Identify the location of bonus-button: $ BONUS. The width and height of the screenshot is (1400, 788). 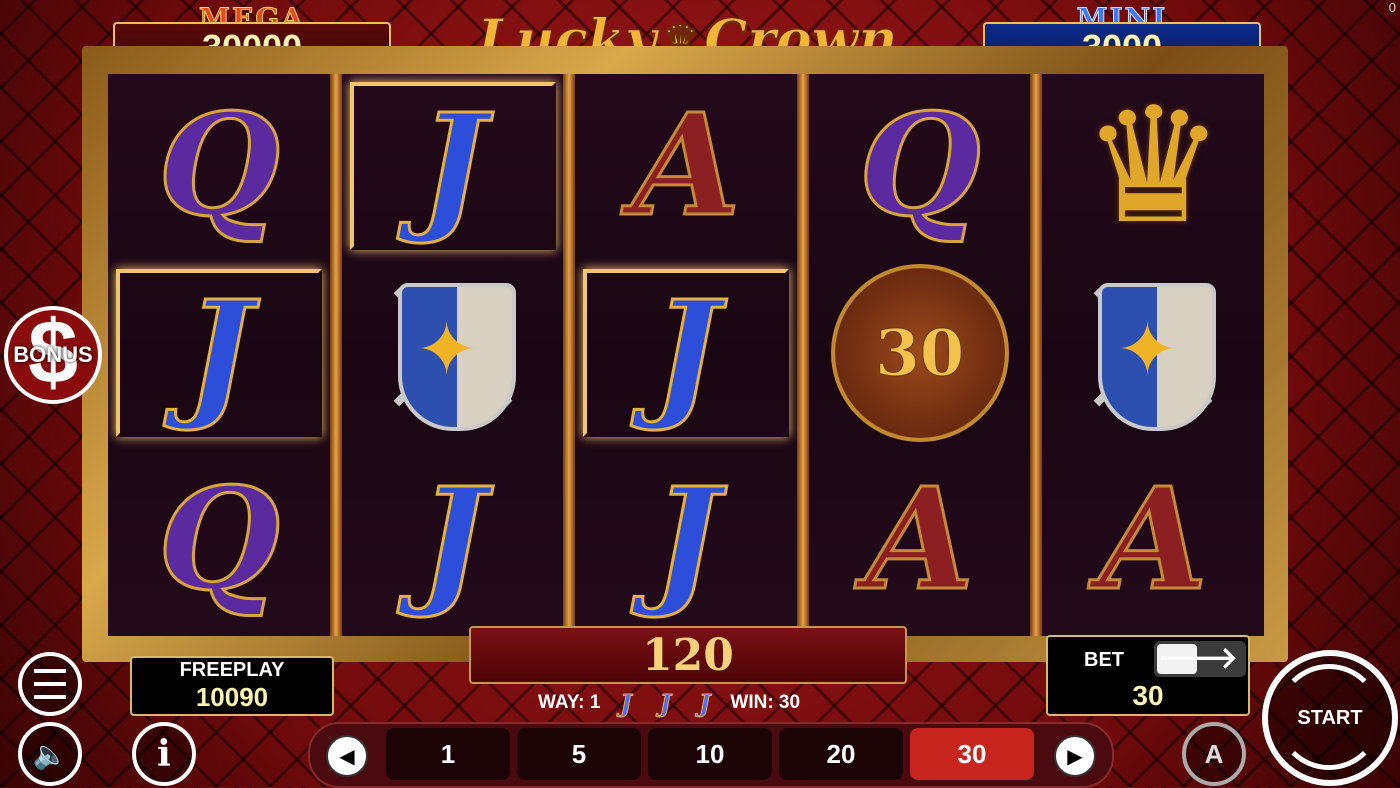
(53, 355).